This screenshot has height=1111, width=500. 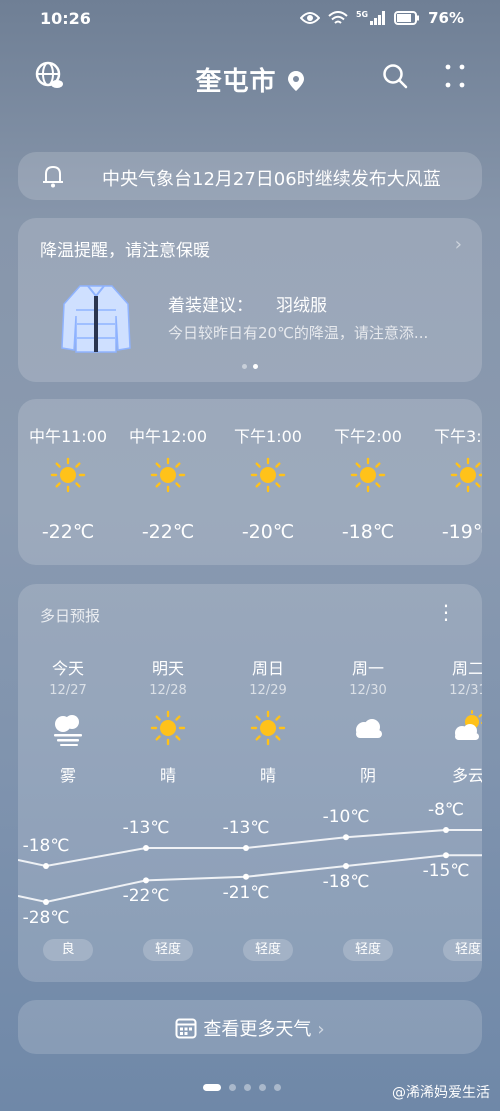 I want to click on hour-time: 下午1:00, so click(x=268, y=436).